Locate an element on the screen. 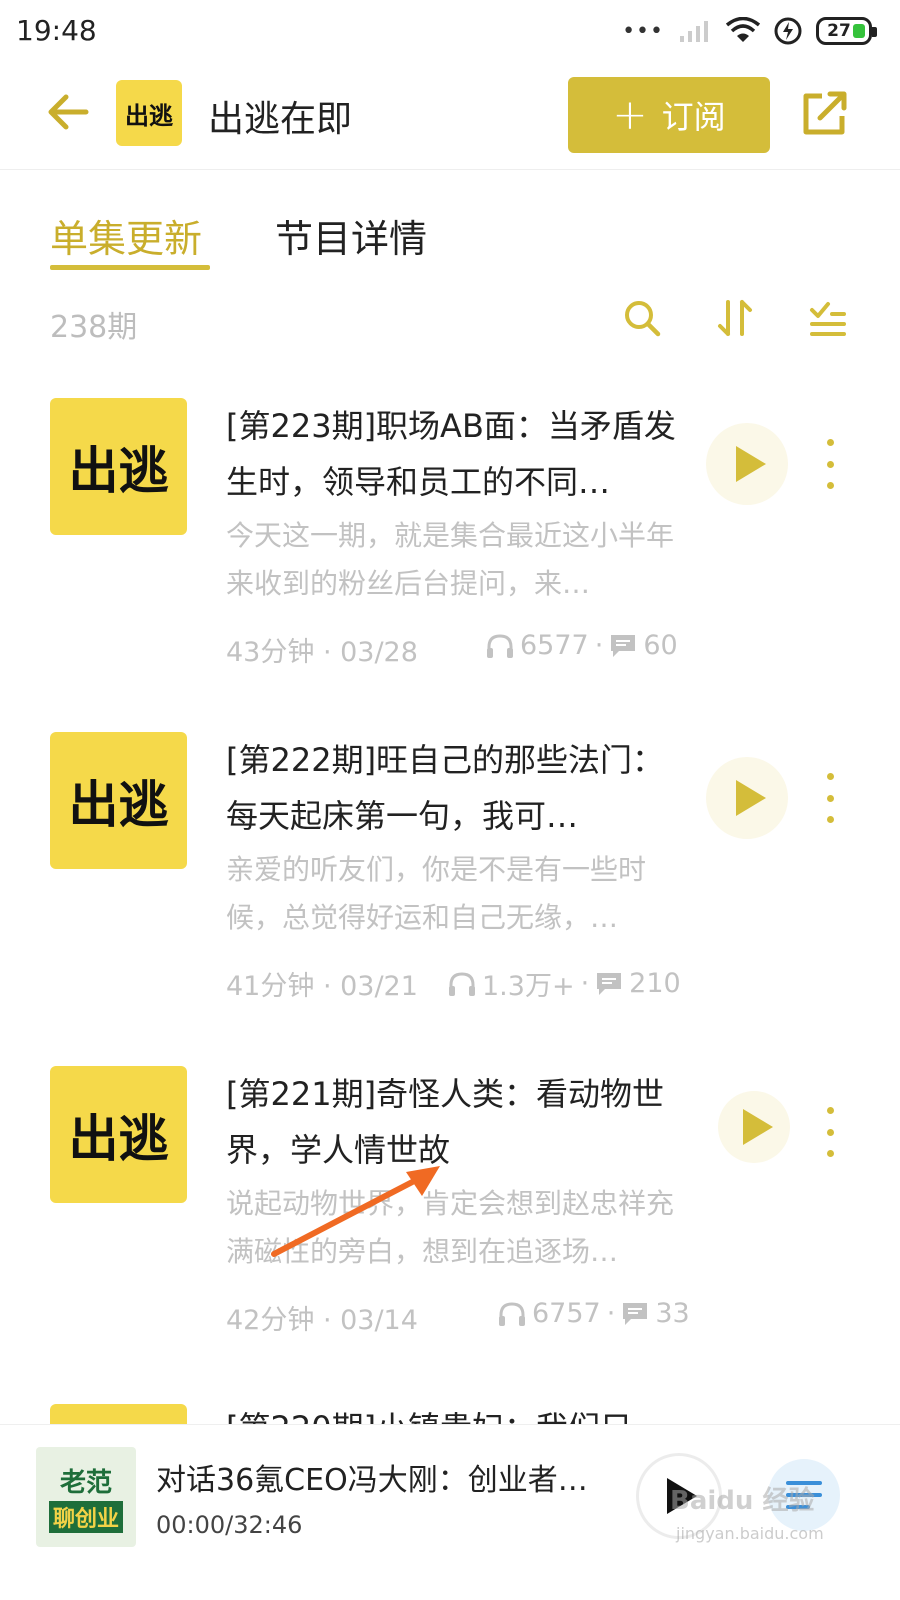  charging-icon is located at coordinates (788, 31).